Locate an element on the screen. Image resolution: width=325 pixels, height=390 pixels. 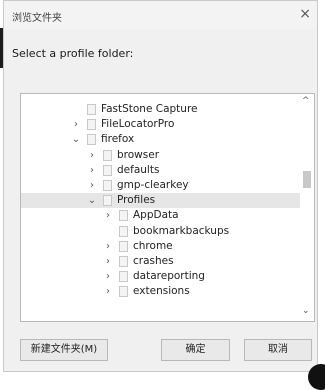
scroll-down-icon: ⌄ is located at coordinates (306, 311).